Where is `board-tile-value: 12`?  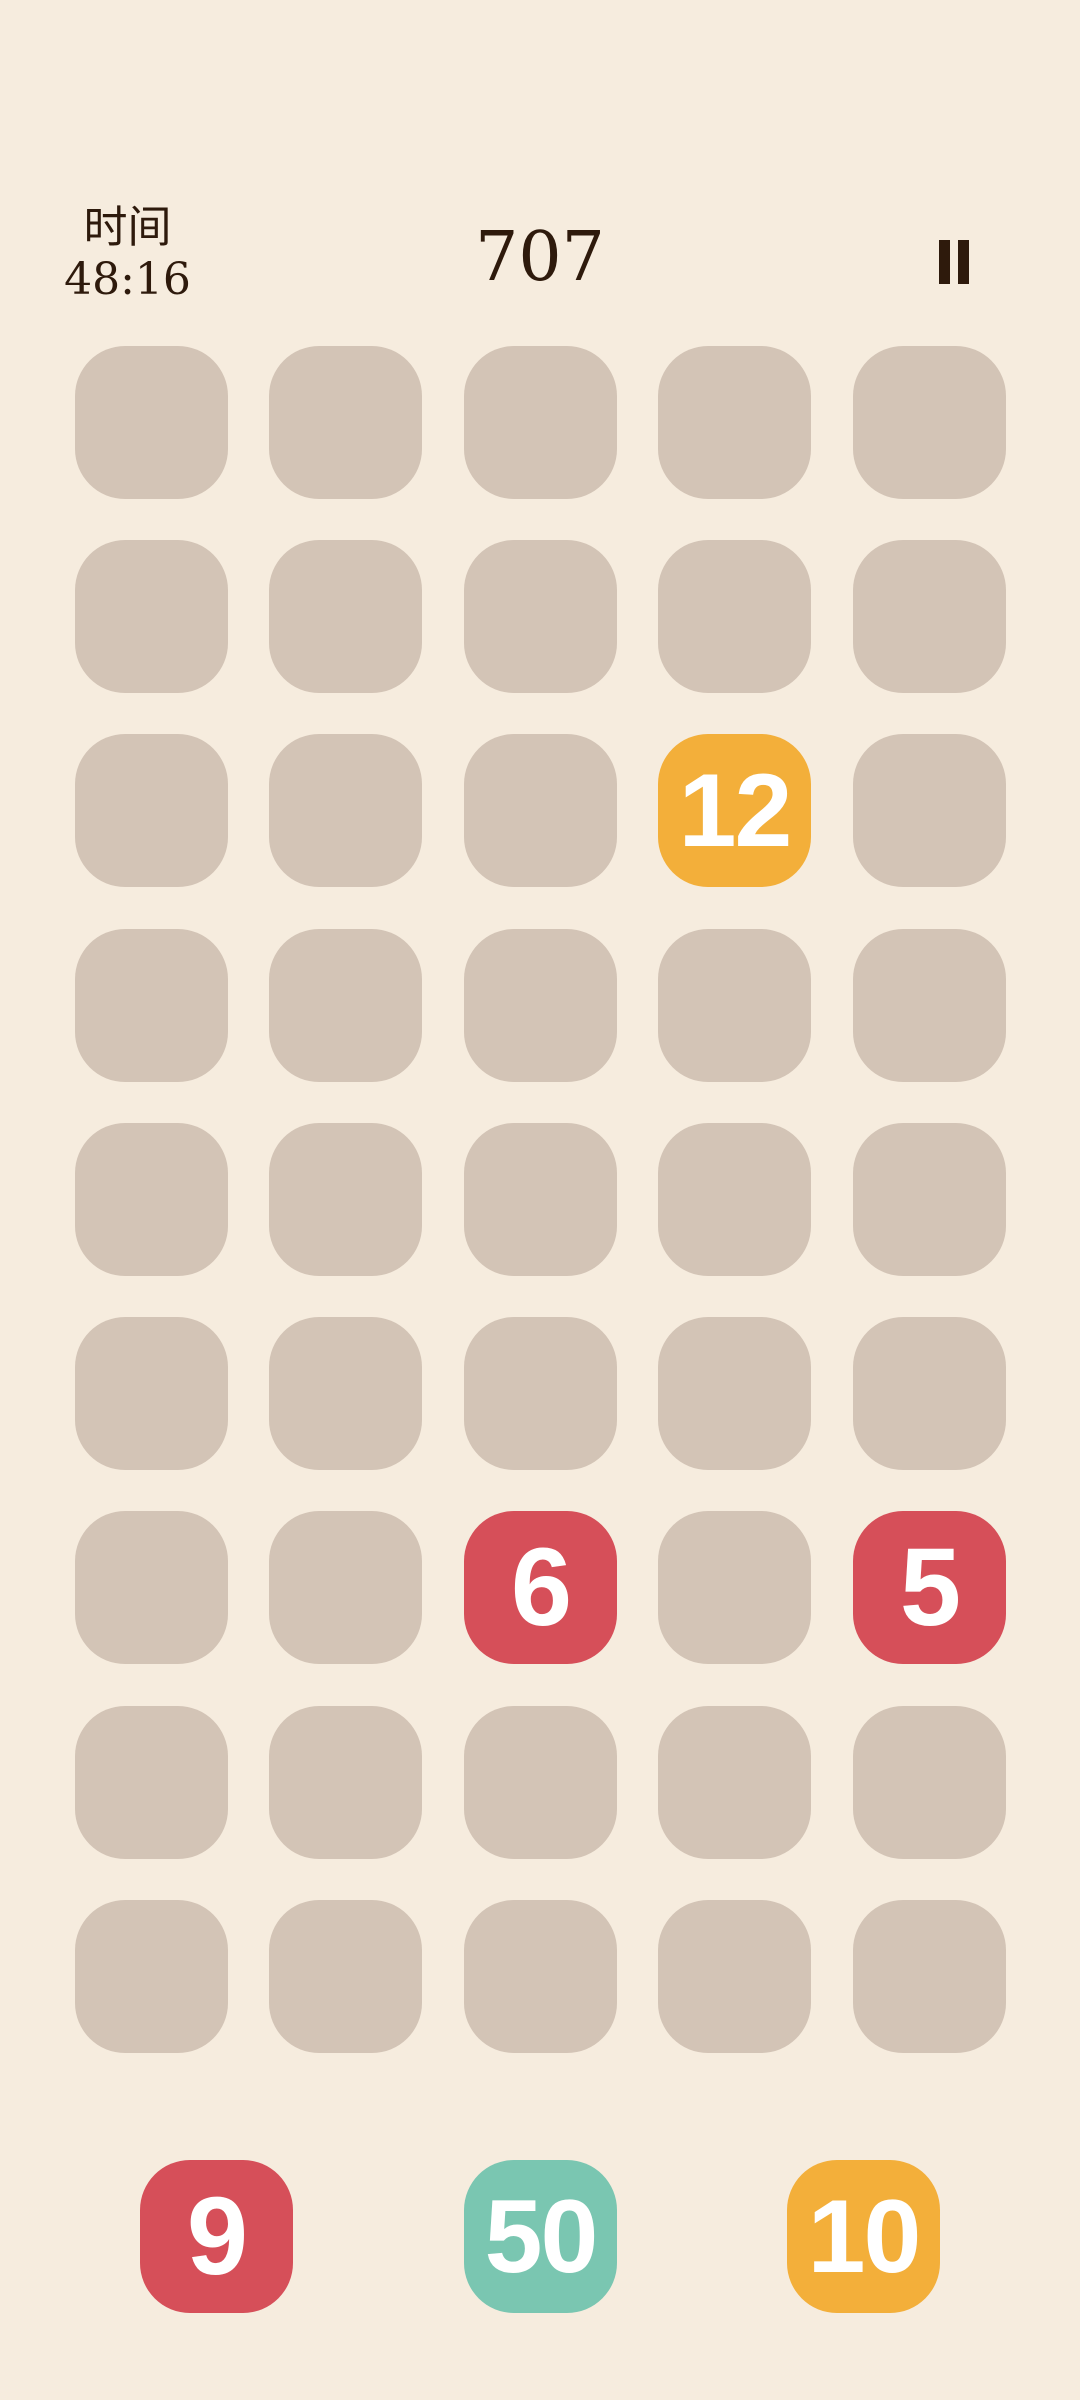 board-tile-value: 12 is located at coordinates (735, 810).